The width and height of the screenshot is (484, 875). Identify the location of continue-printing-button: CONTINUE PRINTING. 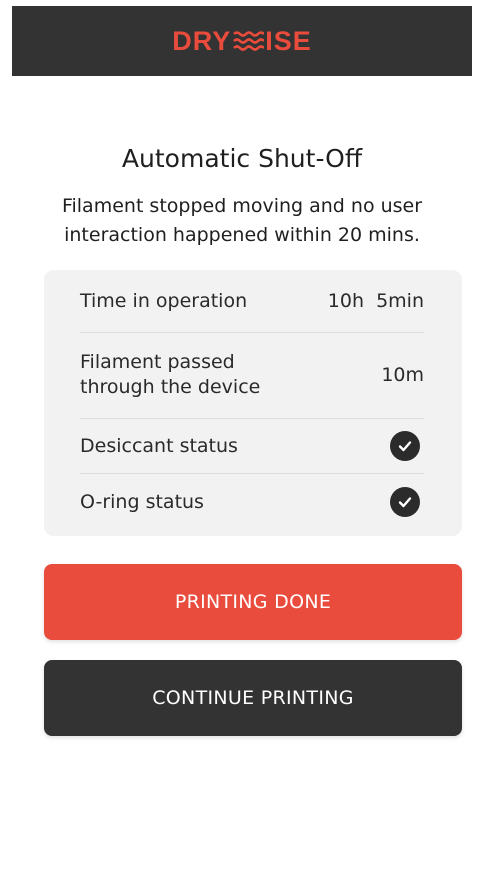
(253, 698).